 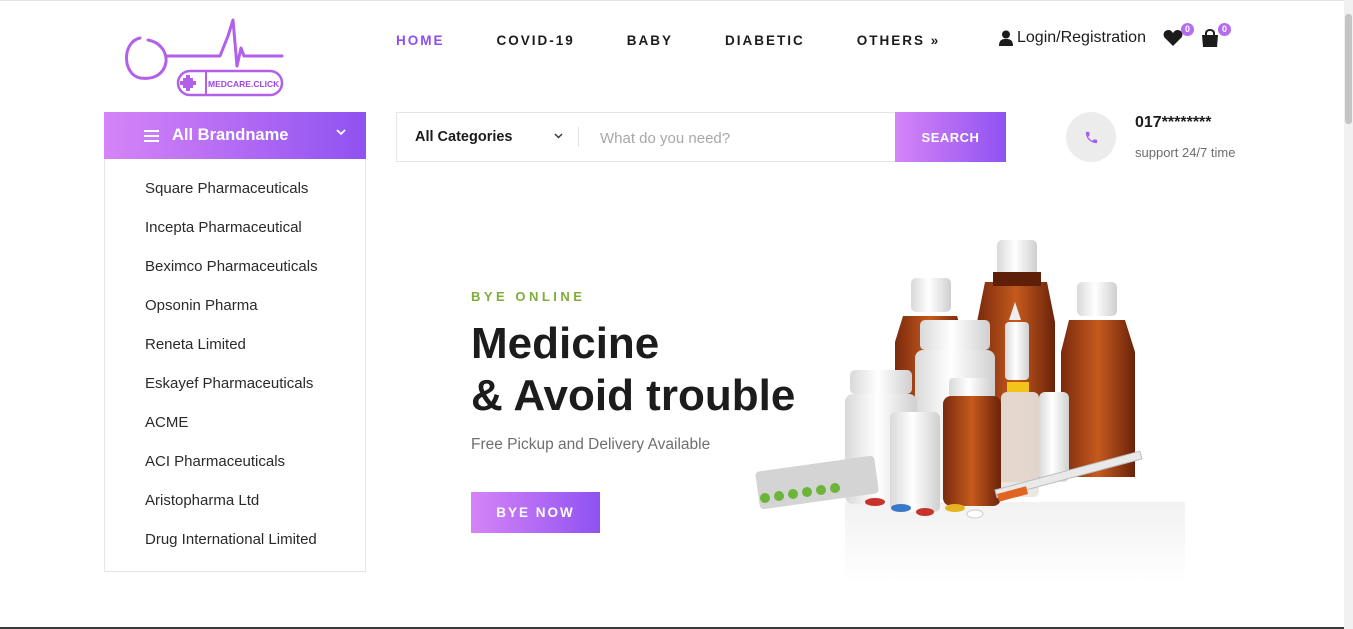 What do you see at coordinates (578, 137) in the screenshot?
I see `divider` at bounding box center [578, 137].